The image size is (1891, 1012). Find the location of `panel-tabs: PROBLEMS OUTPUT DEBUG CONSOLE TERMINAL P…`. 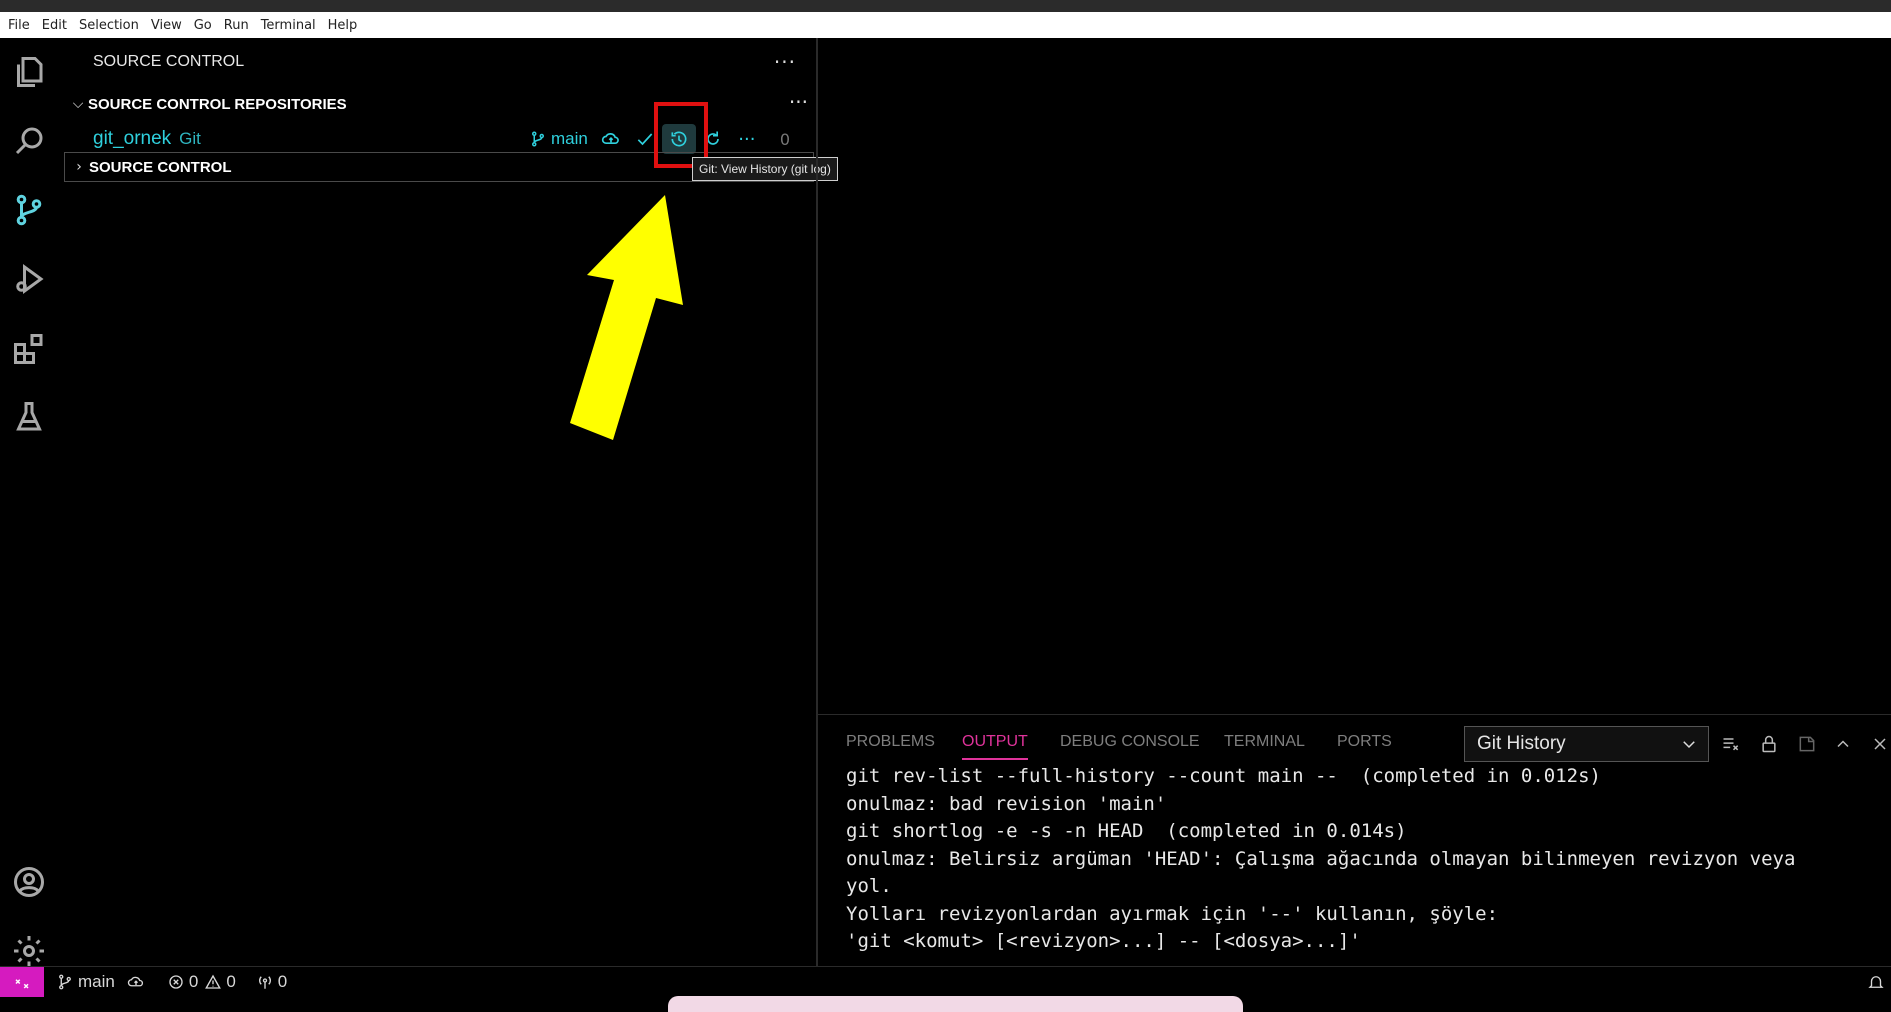

panel-tabs: PROBLEMS OUTPUT DEBUG CONSOLE TERMINAL P… is located at coordinates (1354, 741).